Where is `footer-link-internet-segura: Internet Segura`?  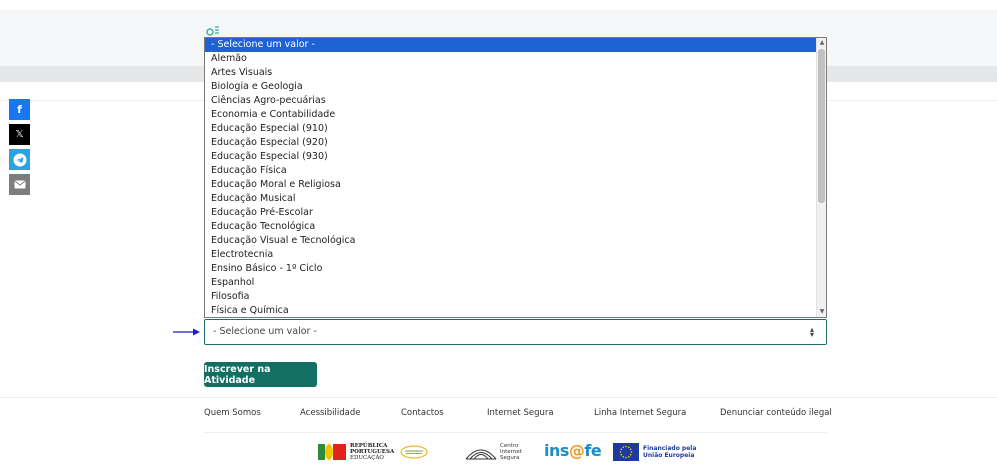 footer-link-internet-segura: Internet Segura is located at coordinates (520, 413).